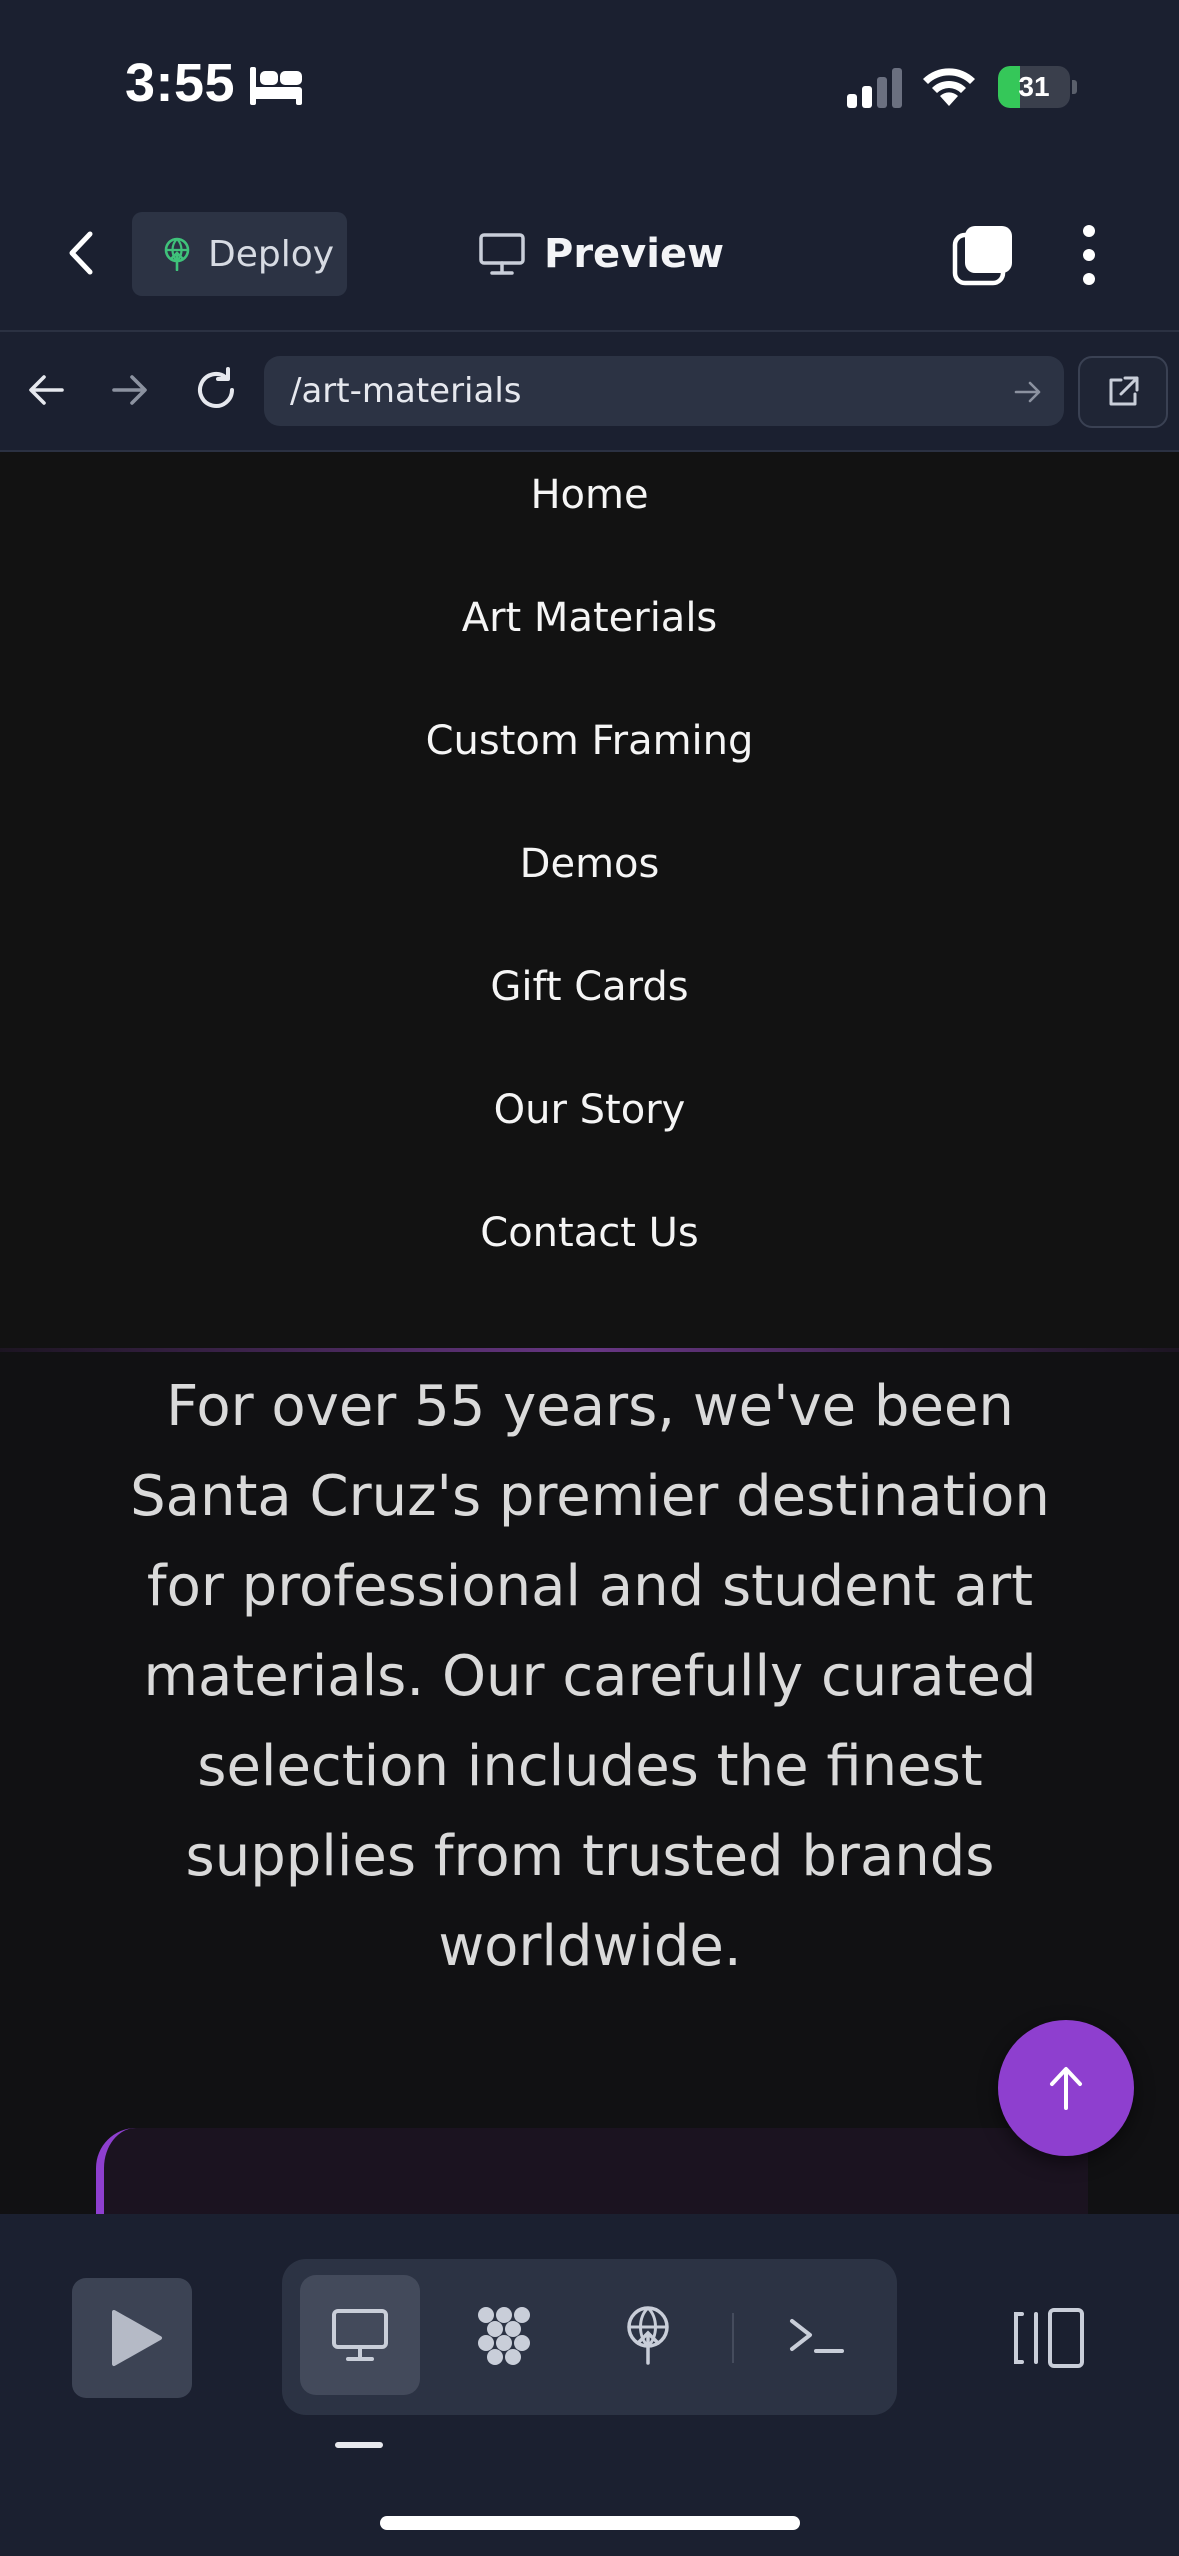 This screenshot has height=2556, width=1179. What do you see at coordinates (874, 88) in the screenshot?
I see `cellular-signal-icon` at bounding box center [874, 88].